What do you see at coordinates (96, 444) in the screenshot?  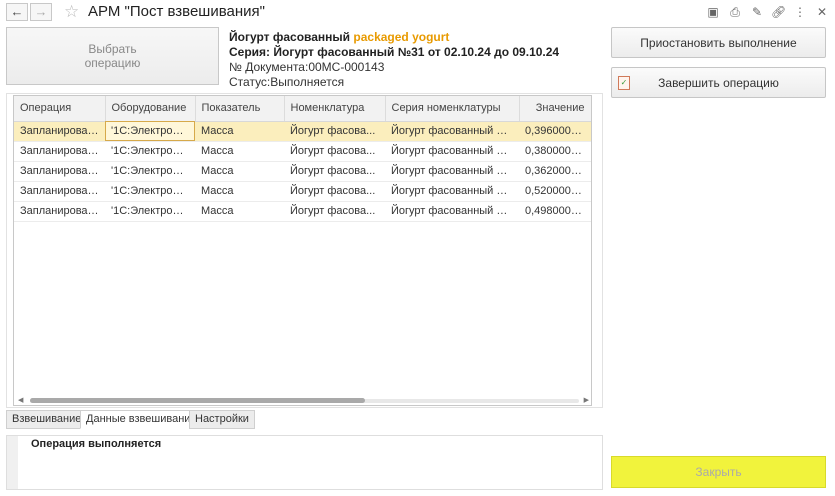 I see `status-message: Операция выполняется` at bounding box center [96, 444].